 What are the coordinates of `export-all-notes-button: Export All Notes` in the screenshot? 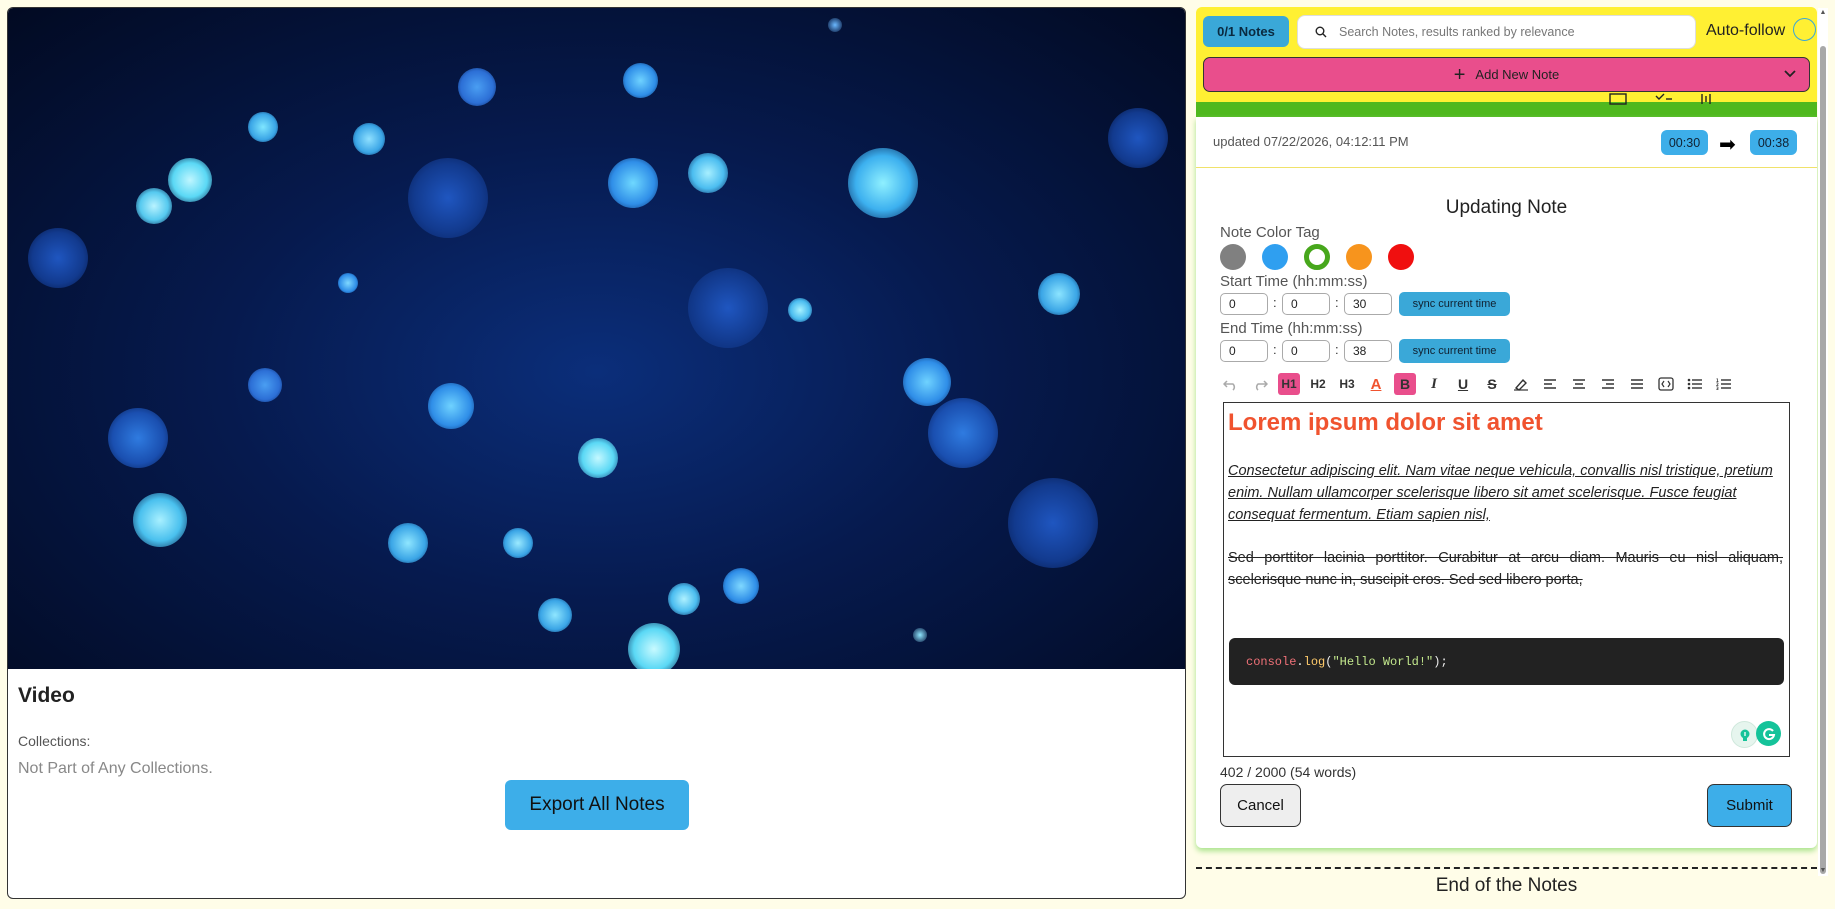 It's located at (597, 805).